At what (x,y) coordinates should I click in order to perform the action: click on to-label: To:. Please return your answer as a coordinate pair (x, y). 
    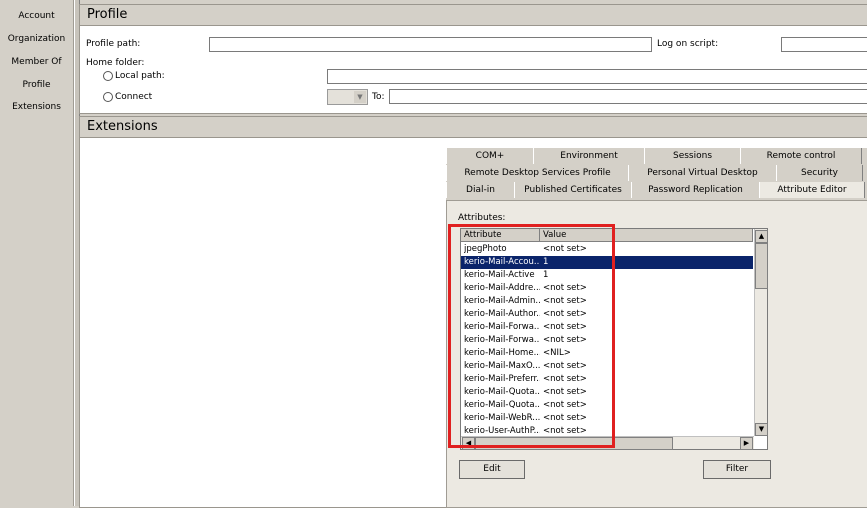
    Looking at the image, I should click on (378, 97).